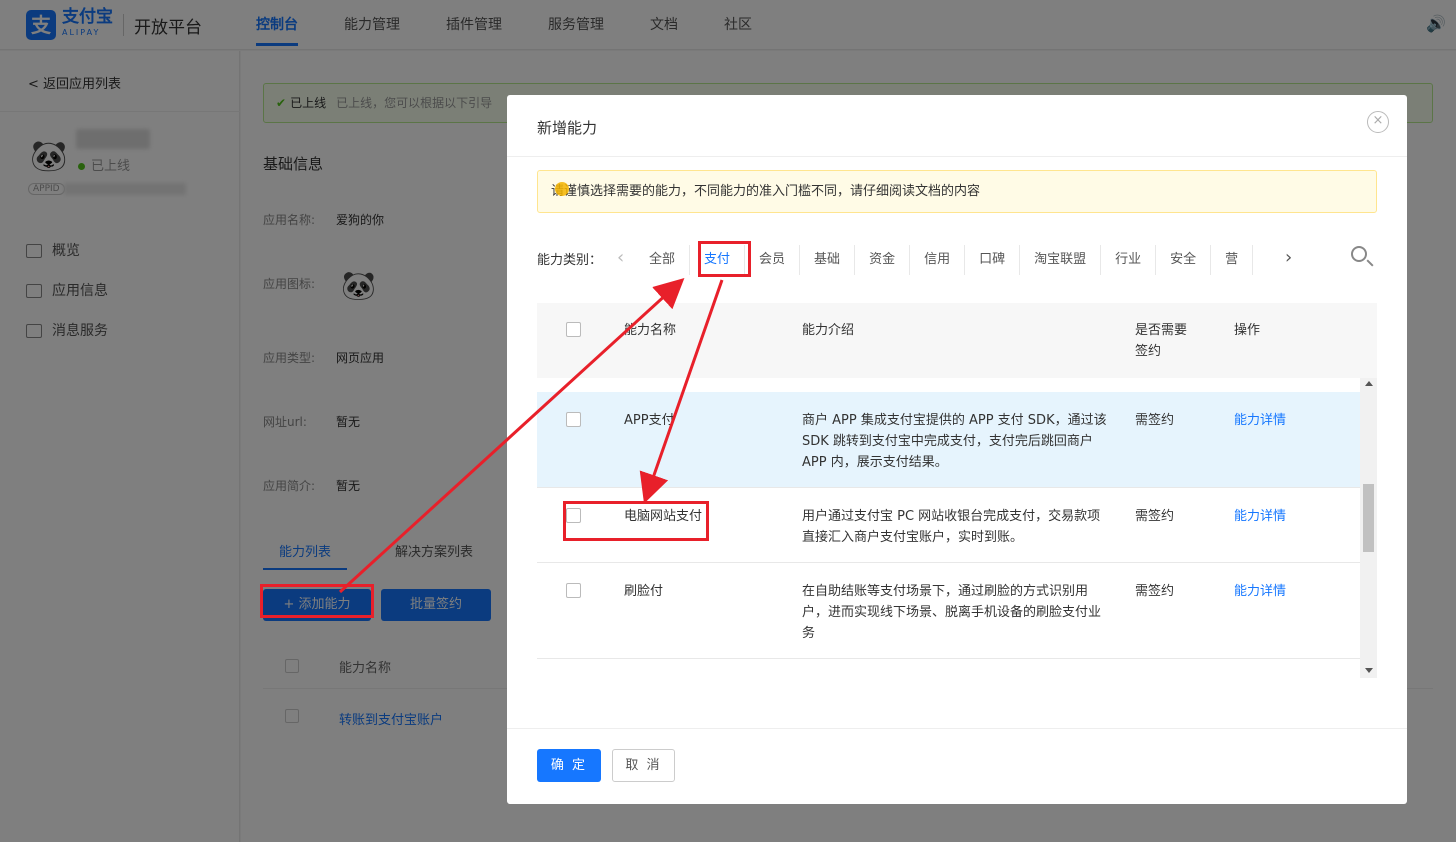 The image size is (1456, 842). I want to click on category-tab-member: 会员, so click(773, 260).